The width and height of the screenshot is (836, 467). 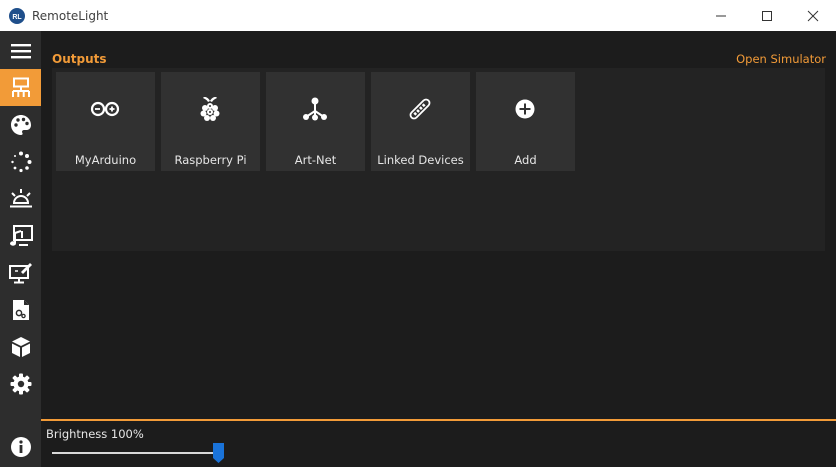 I want to click on sidebar-item-outputs, so click(x=20, y=87).